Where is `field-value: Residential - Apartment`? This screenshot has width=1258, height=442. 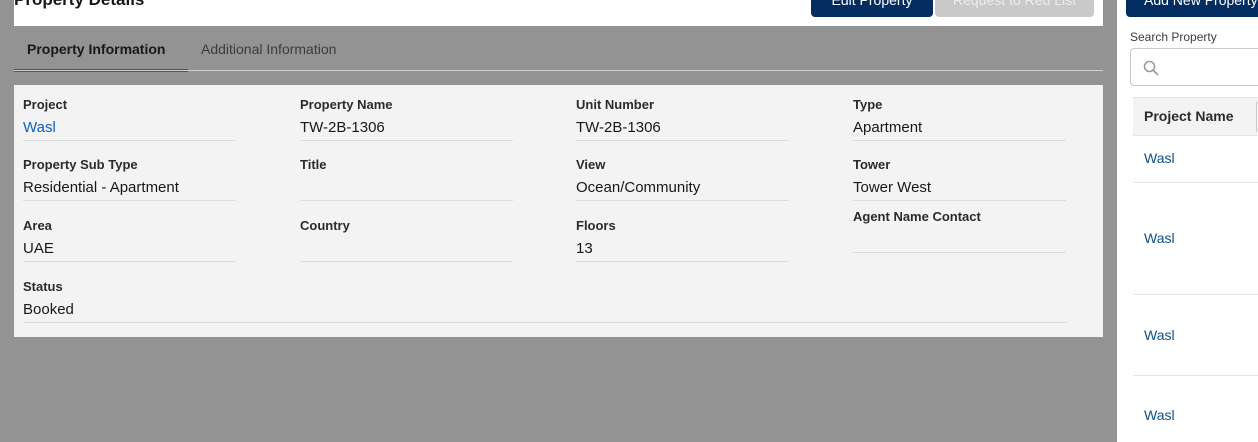 field-value: Residential - Apartment is located at coordinates (101, 187).